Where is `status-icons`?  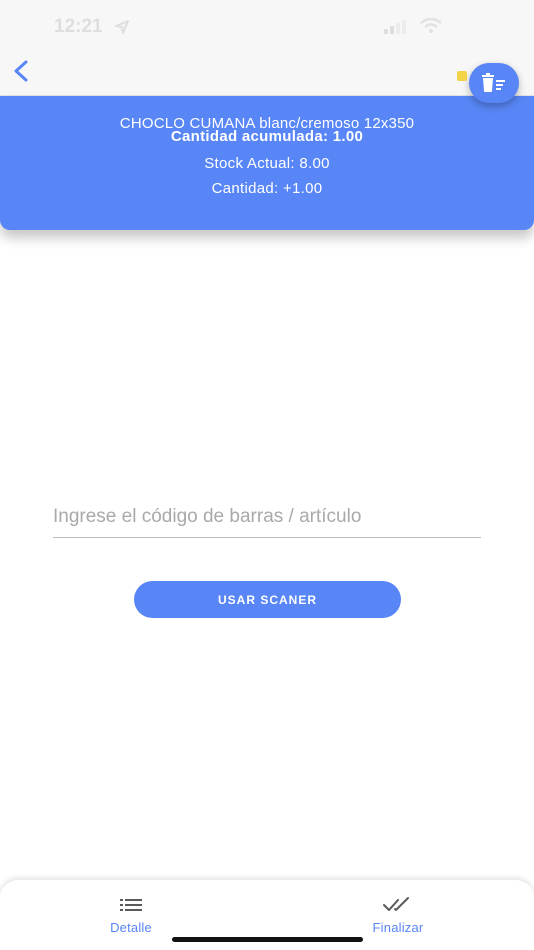
status-icons is located at coordinates (434, 27).